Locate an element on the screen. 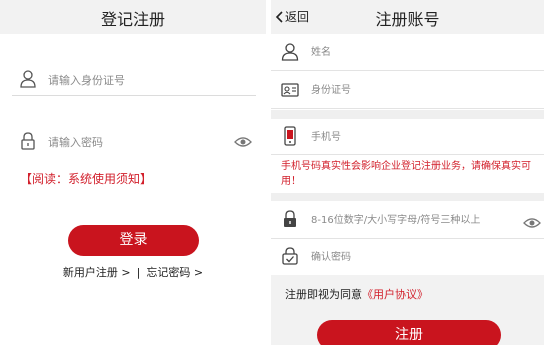  phone-input is located at coordinates (421, 137).